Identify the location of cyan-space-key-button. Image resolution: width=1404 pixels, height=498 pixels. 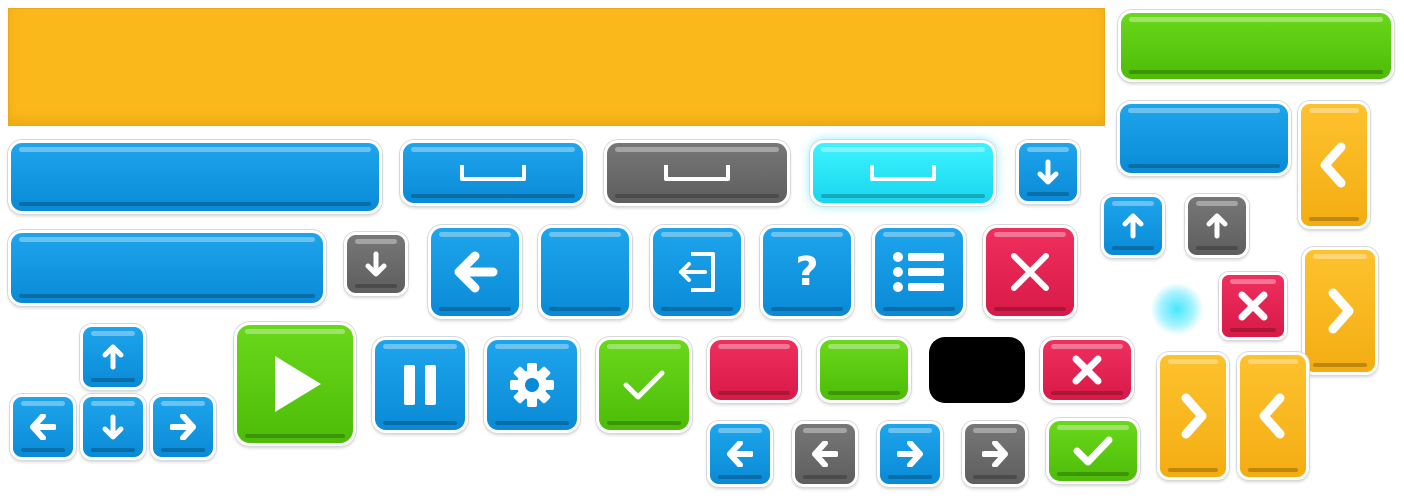
(903, 173).